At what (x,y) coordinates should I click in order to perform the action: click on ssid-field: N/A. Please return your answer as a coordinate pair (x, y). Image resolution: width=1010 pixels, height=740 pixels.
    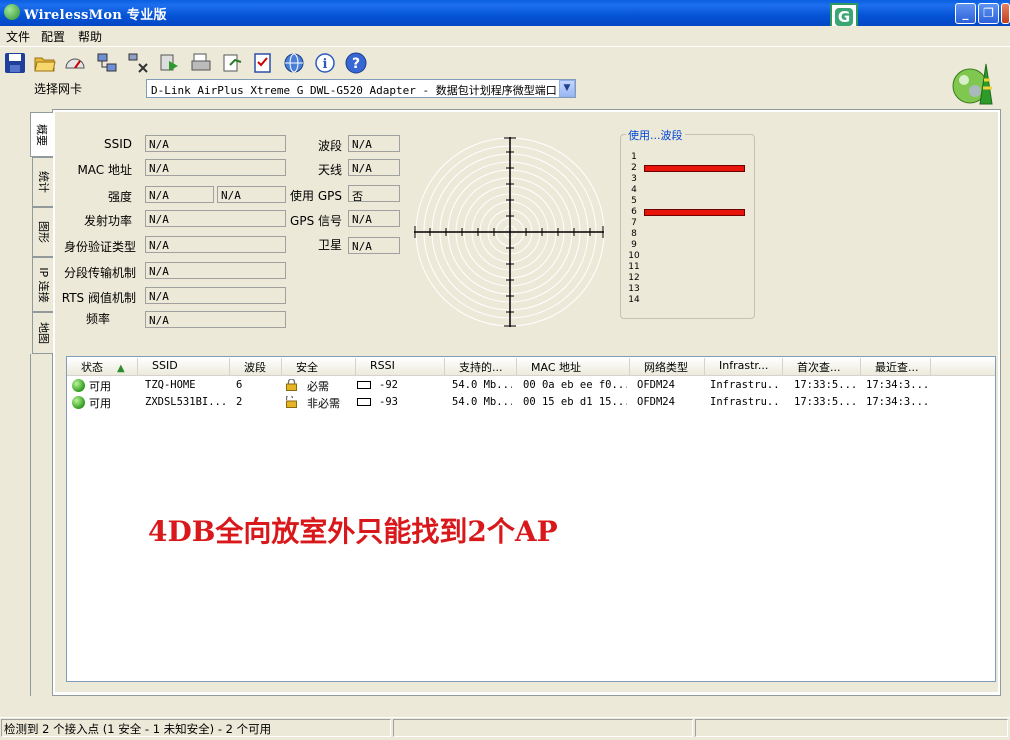
    Looking at the image, I should click on (215, 143).